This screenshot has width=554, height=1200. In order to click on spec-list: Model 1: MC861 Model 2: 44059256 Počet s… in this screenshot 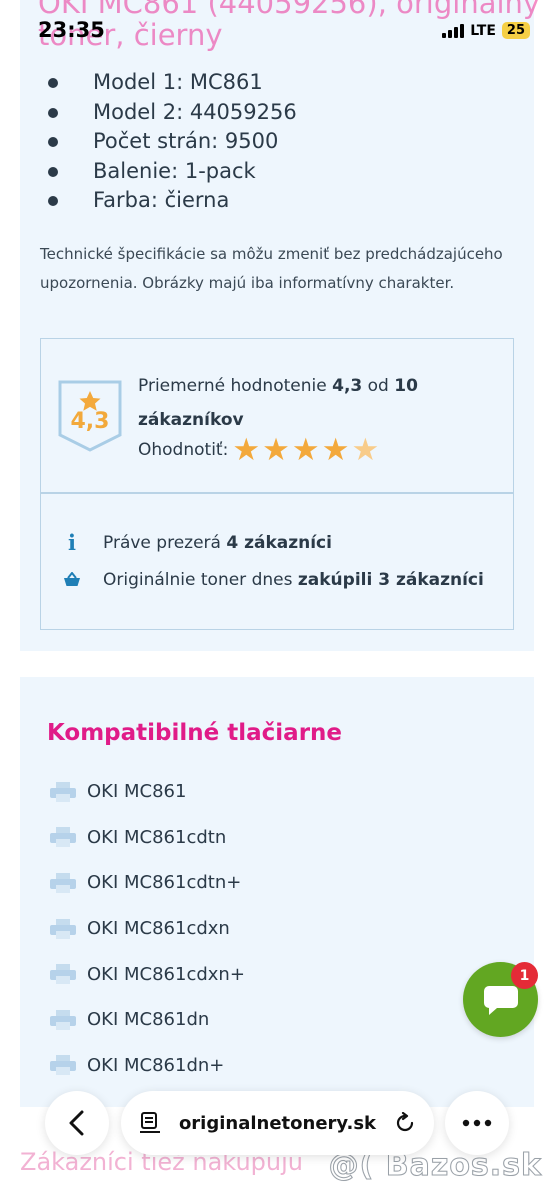, I will do `click(172, 142)`.